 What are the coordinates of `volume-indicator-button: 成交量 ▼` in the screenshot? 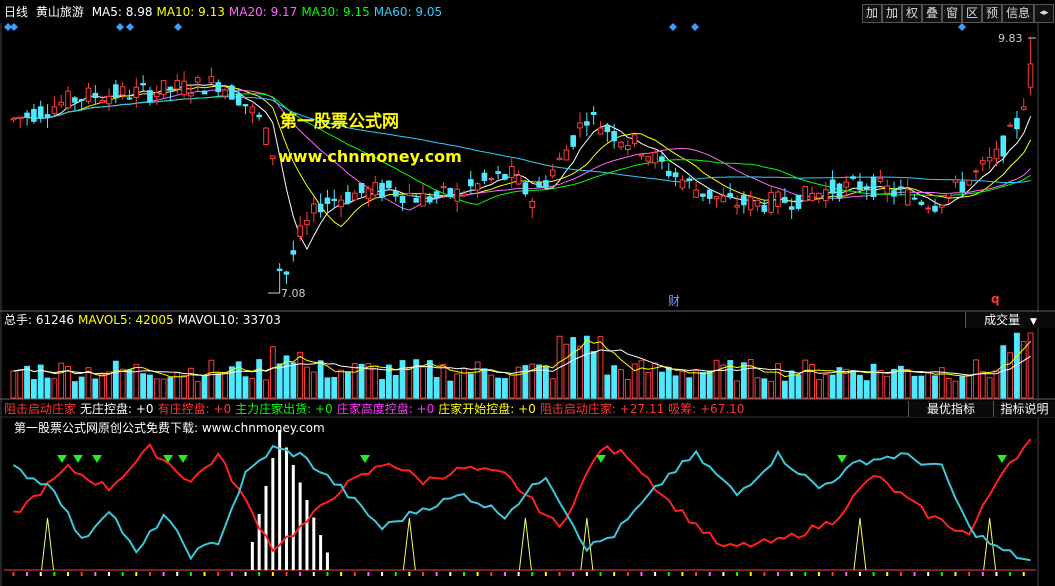 It's located at (1010, 320).